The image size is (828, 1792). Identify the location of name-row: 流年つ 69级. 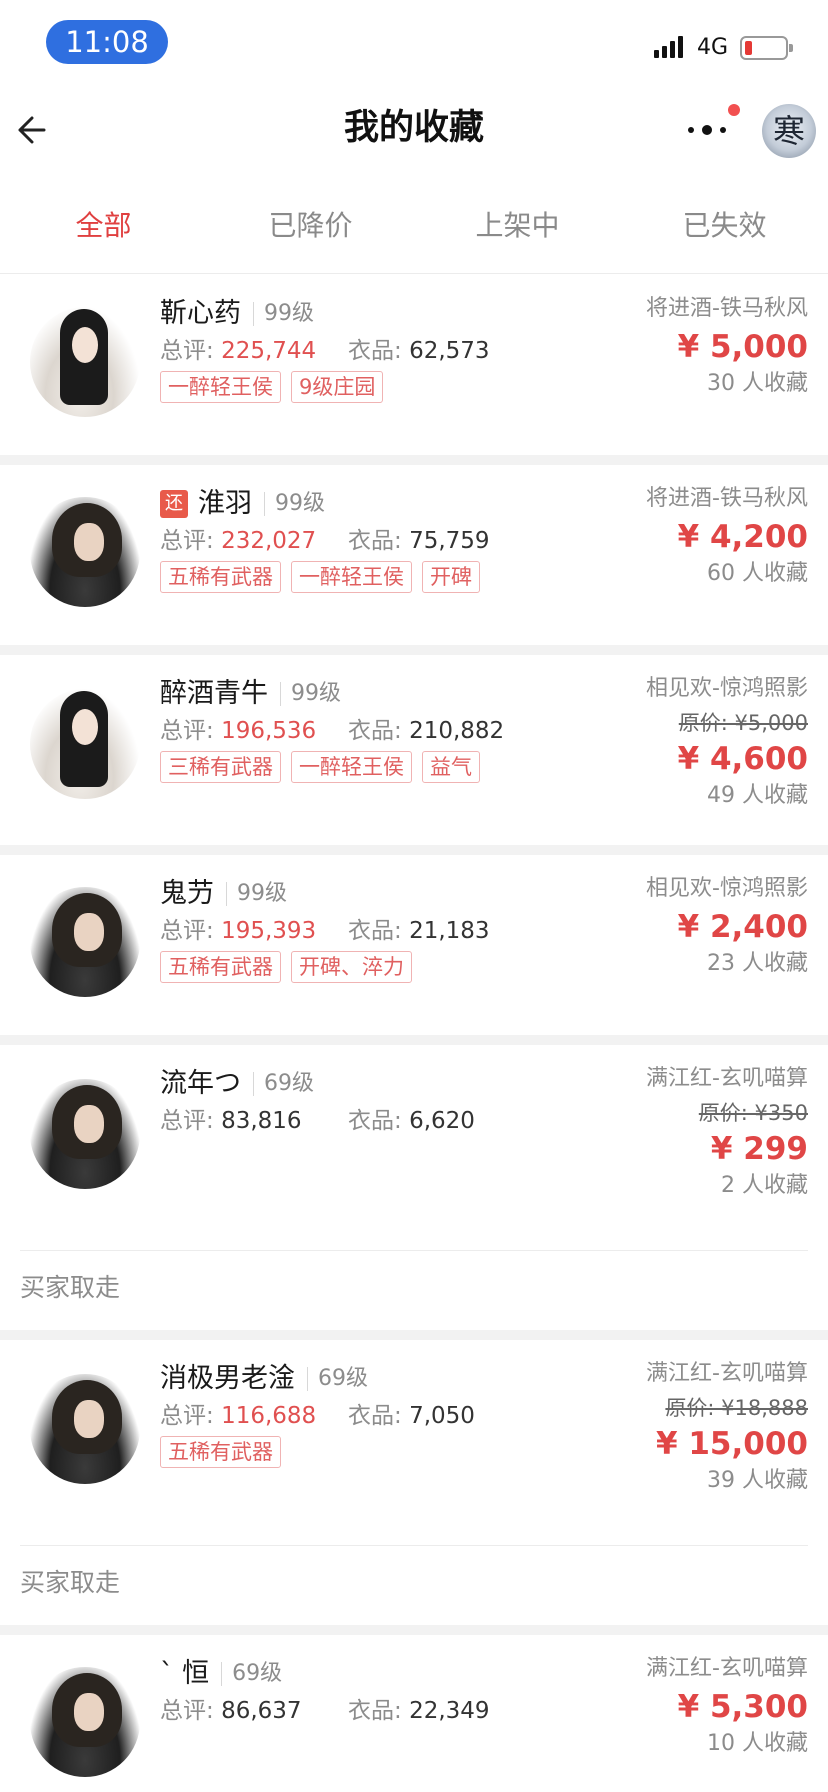
(237, 1083).